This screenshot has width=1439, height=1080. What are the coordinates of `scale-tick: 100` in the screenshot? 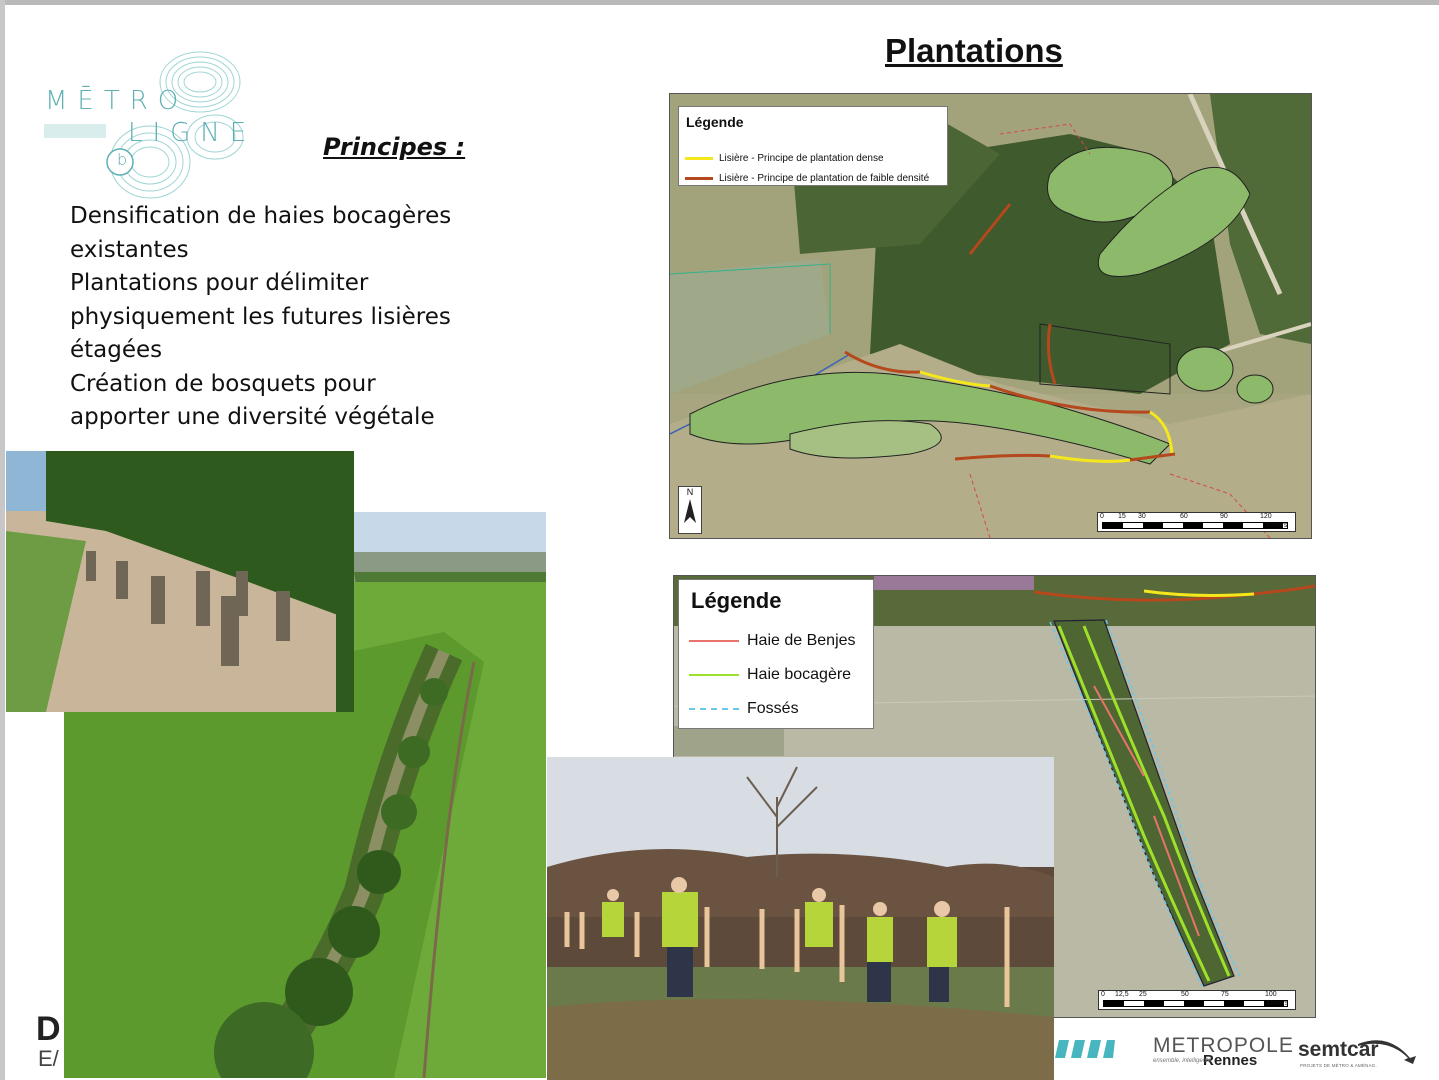 It's located at (1271, 994).